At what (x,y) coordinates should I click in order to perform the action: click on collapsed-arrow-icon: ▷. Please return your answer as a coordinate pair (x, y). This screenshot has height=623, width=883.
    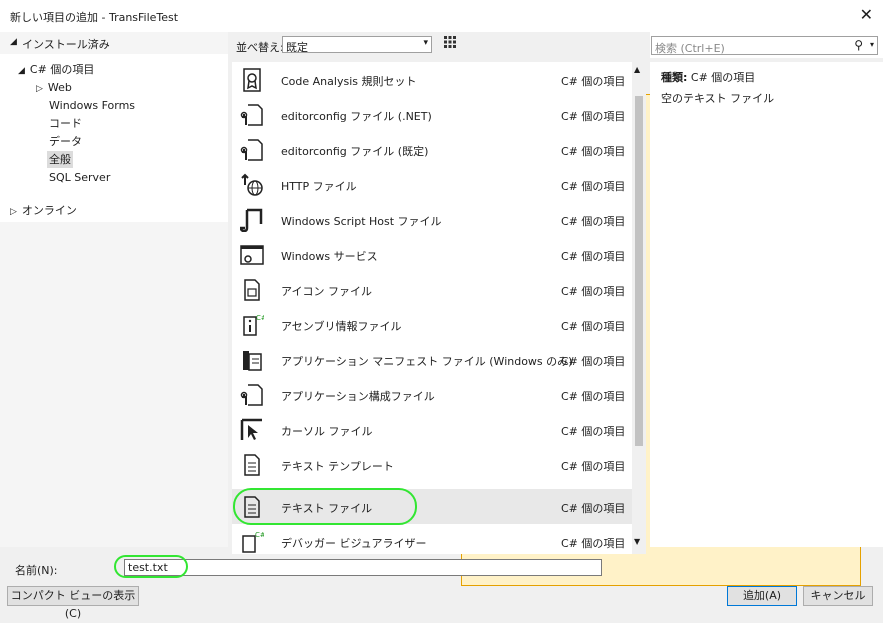
    Looking at the image, I should click on (39, 89).